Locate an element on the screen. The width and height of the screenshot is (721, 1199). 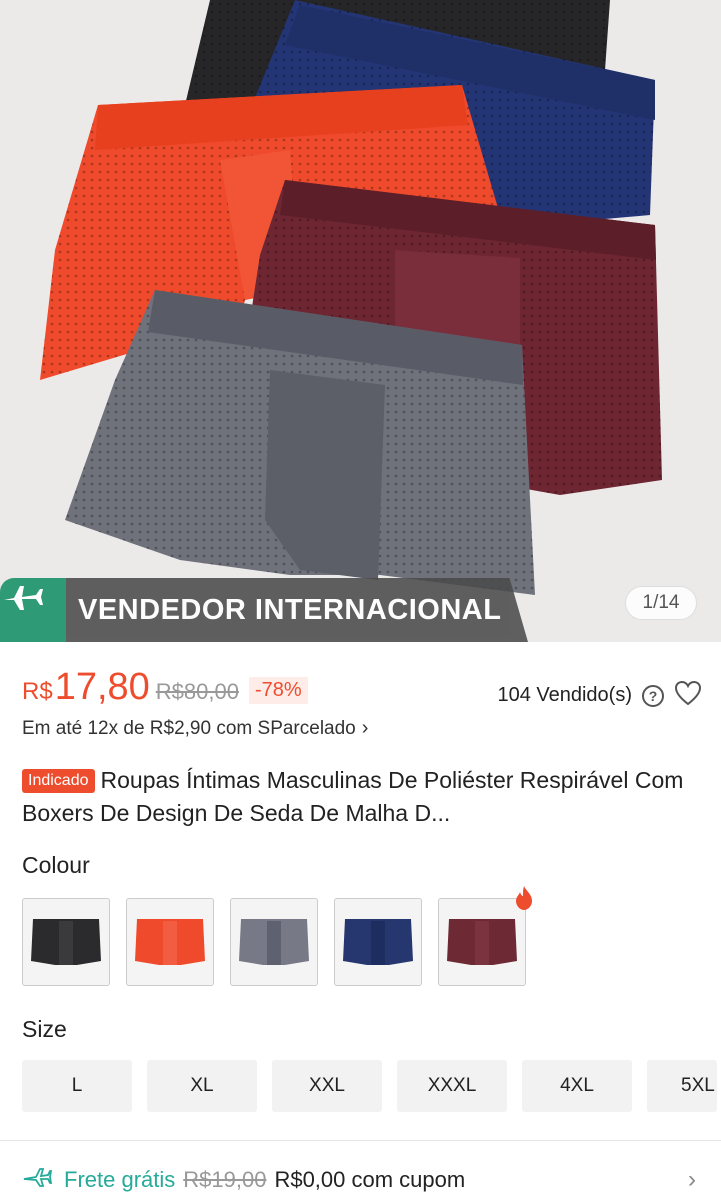
size-option-l: L is located at coordinates (77, 1086).